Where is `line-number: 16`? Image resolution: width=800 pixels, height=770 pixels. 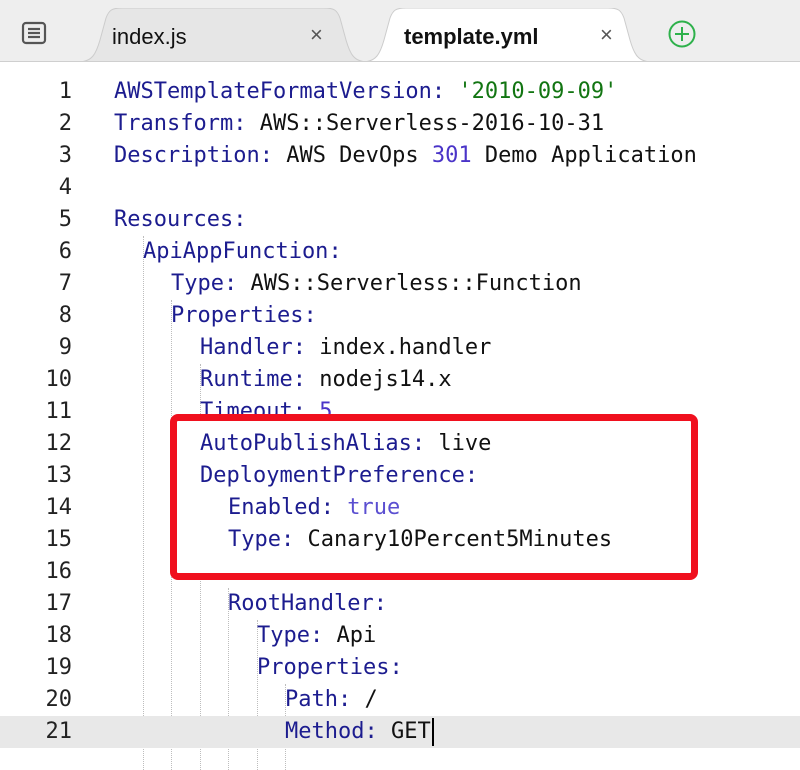
line-number: 16 is located at coordinates (59, 571).